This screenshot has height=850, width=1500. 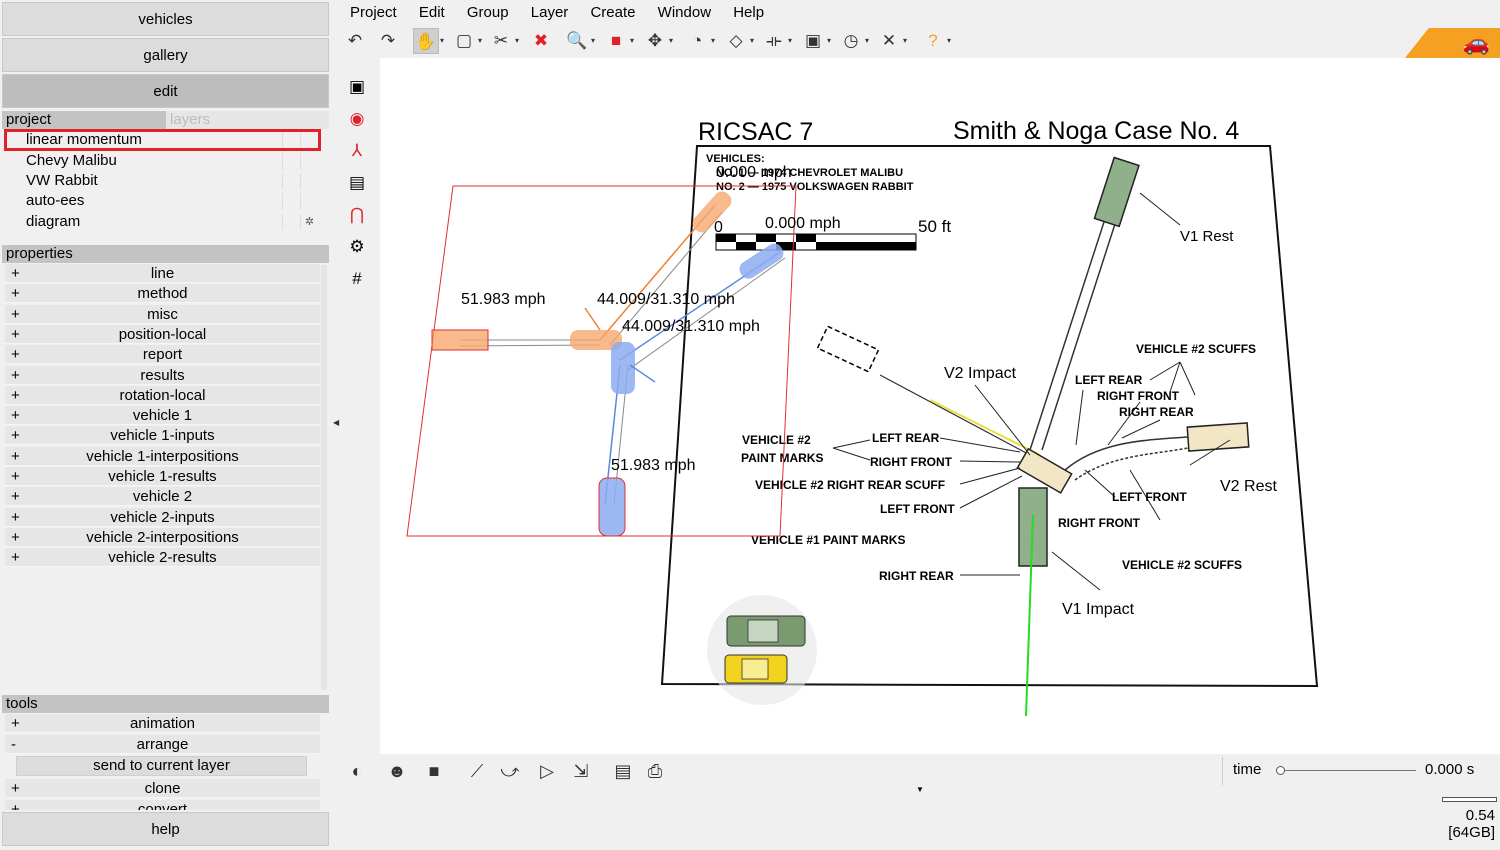 I want to click on chart-icon: ⟋, so click(x=477, y=771).